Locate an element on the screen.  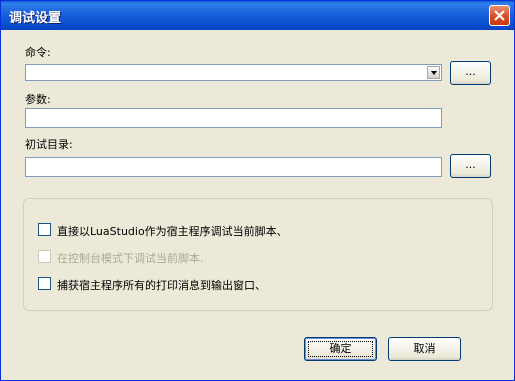
console-debug-label: 在控制台模式下调试当前脚本. is located at coordinates (130, 258).